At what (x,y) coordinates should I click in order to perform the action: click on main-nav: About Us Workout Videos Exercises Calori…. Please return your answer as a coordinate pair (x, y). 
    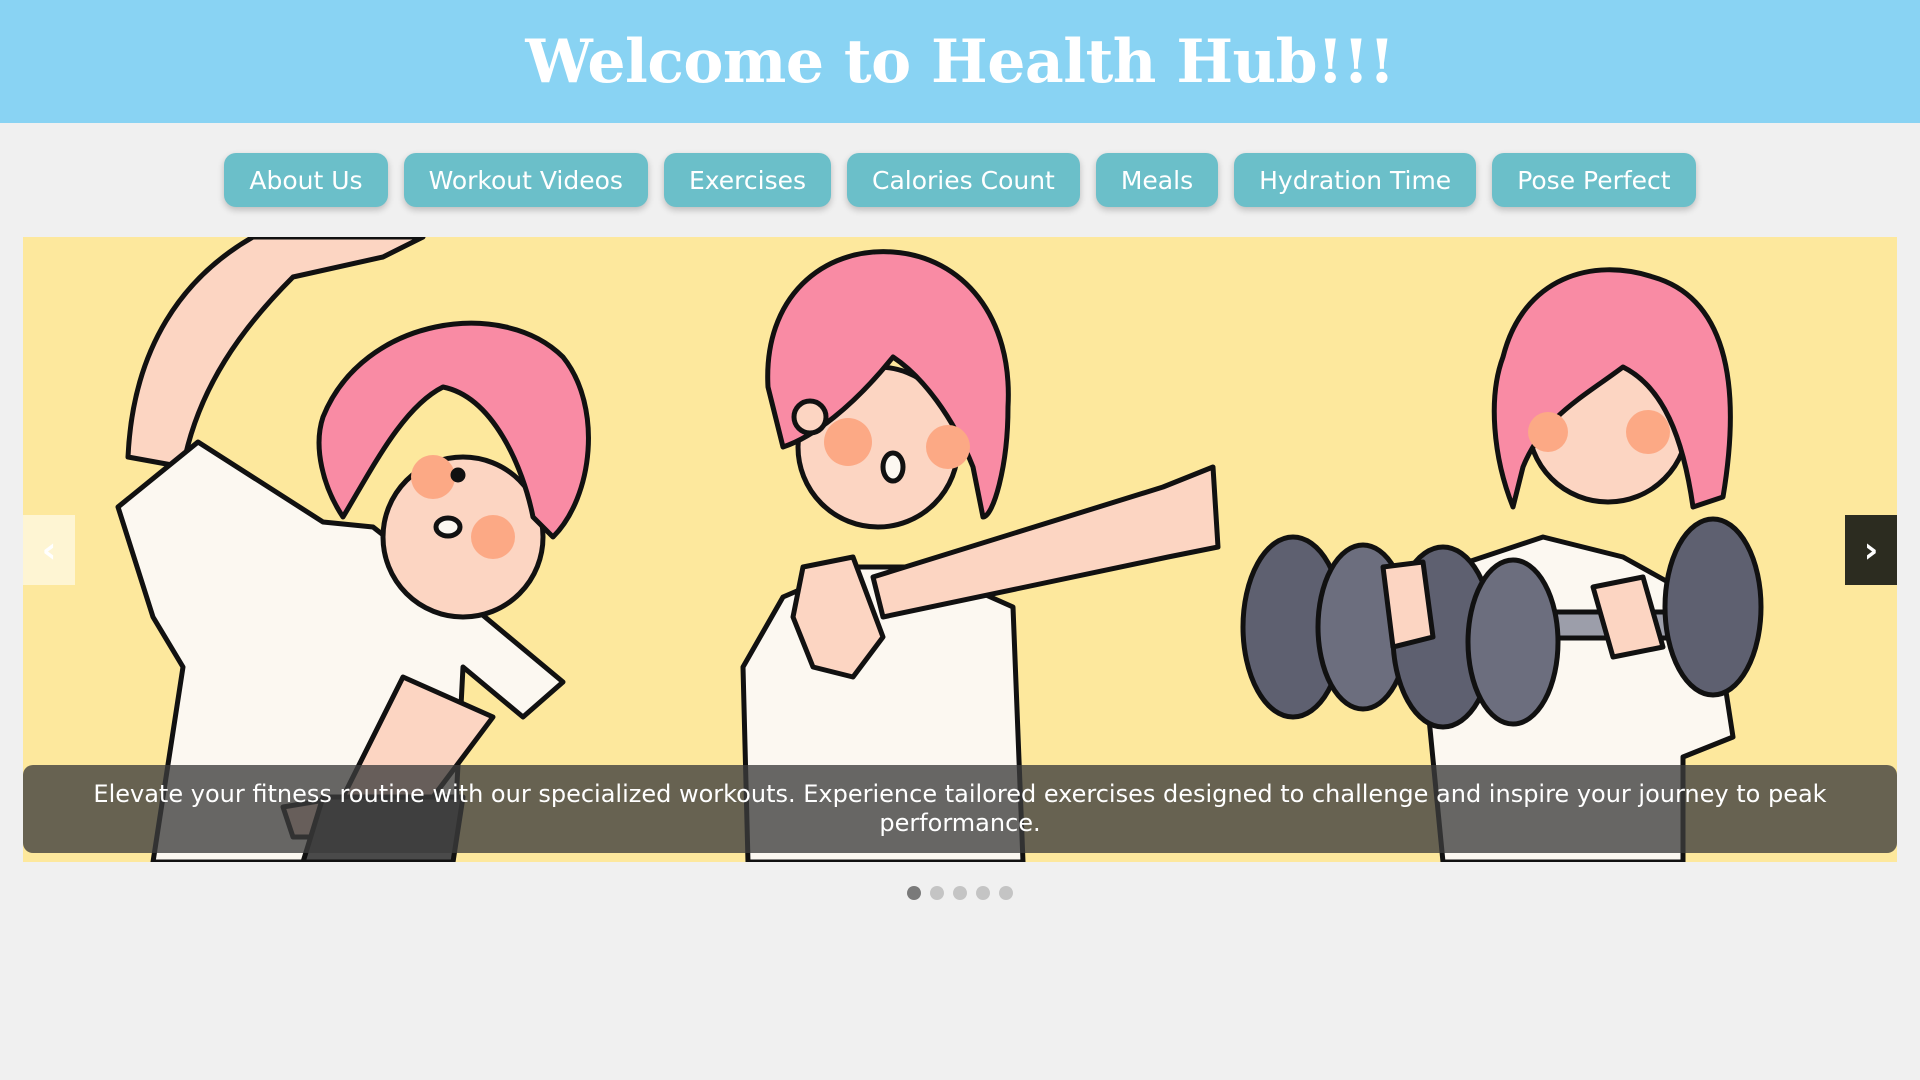
    Looking at the image, I should click on (960, 180).